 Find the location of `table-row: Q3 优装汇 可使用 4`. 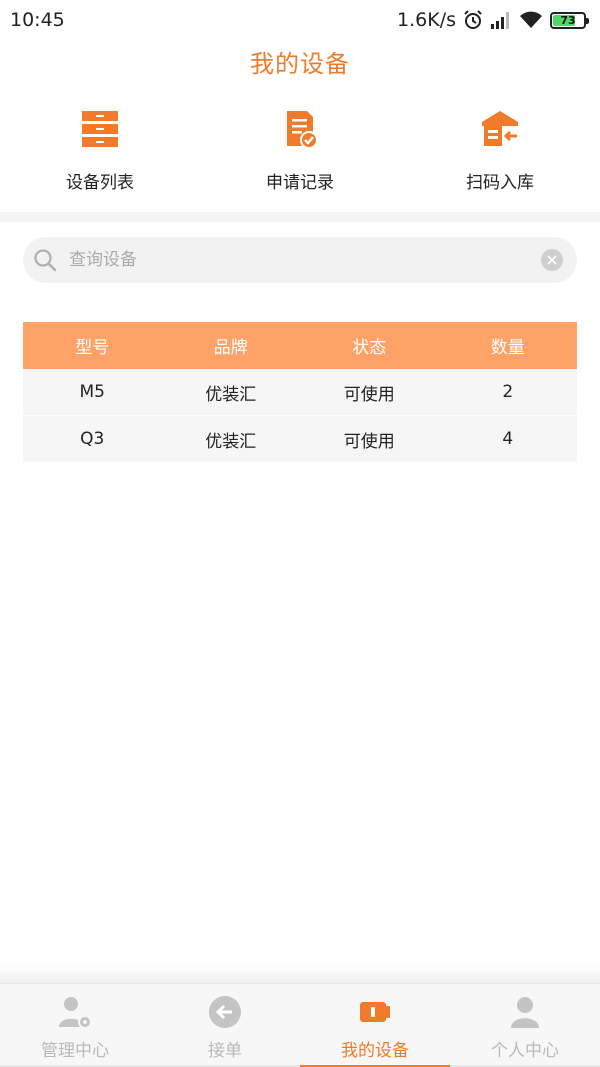

table-row: Q3 优装汇 可使用 4 is located at coordinates (300, 439).